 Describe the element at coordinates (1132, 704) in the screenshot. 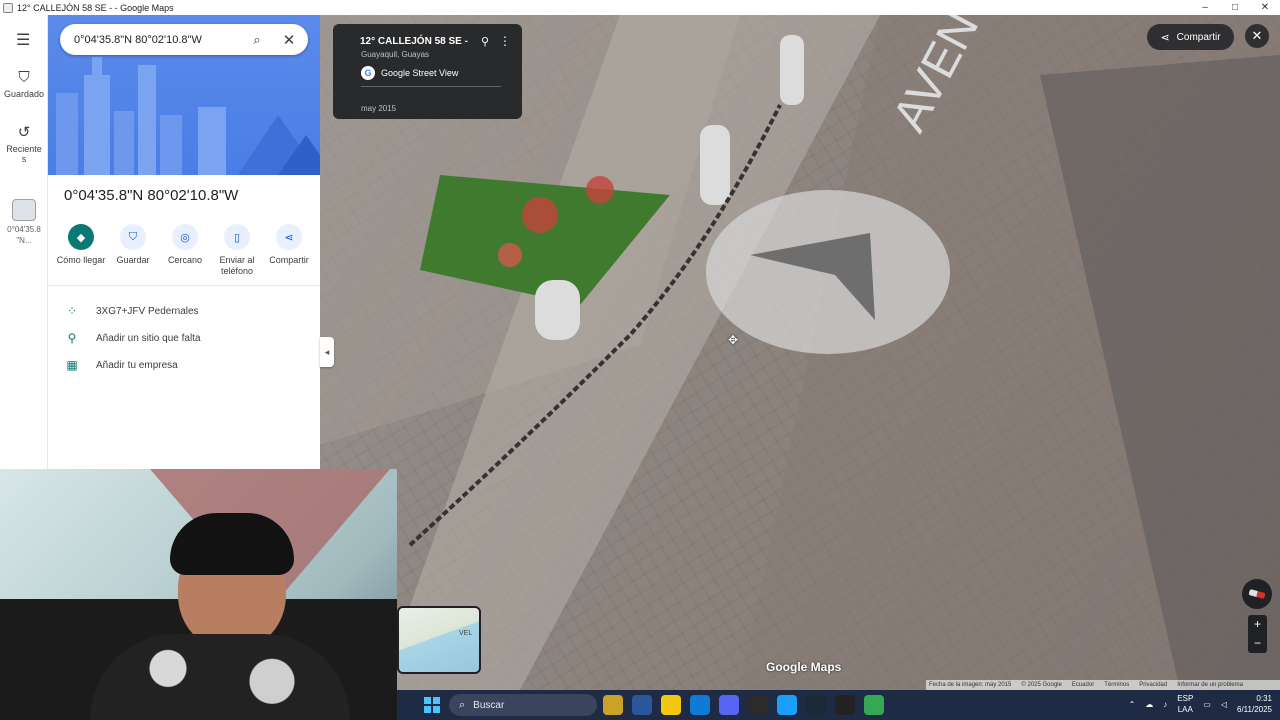

I see `chevron-up-icon: ⌃` at that location.